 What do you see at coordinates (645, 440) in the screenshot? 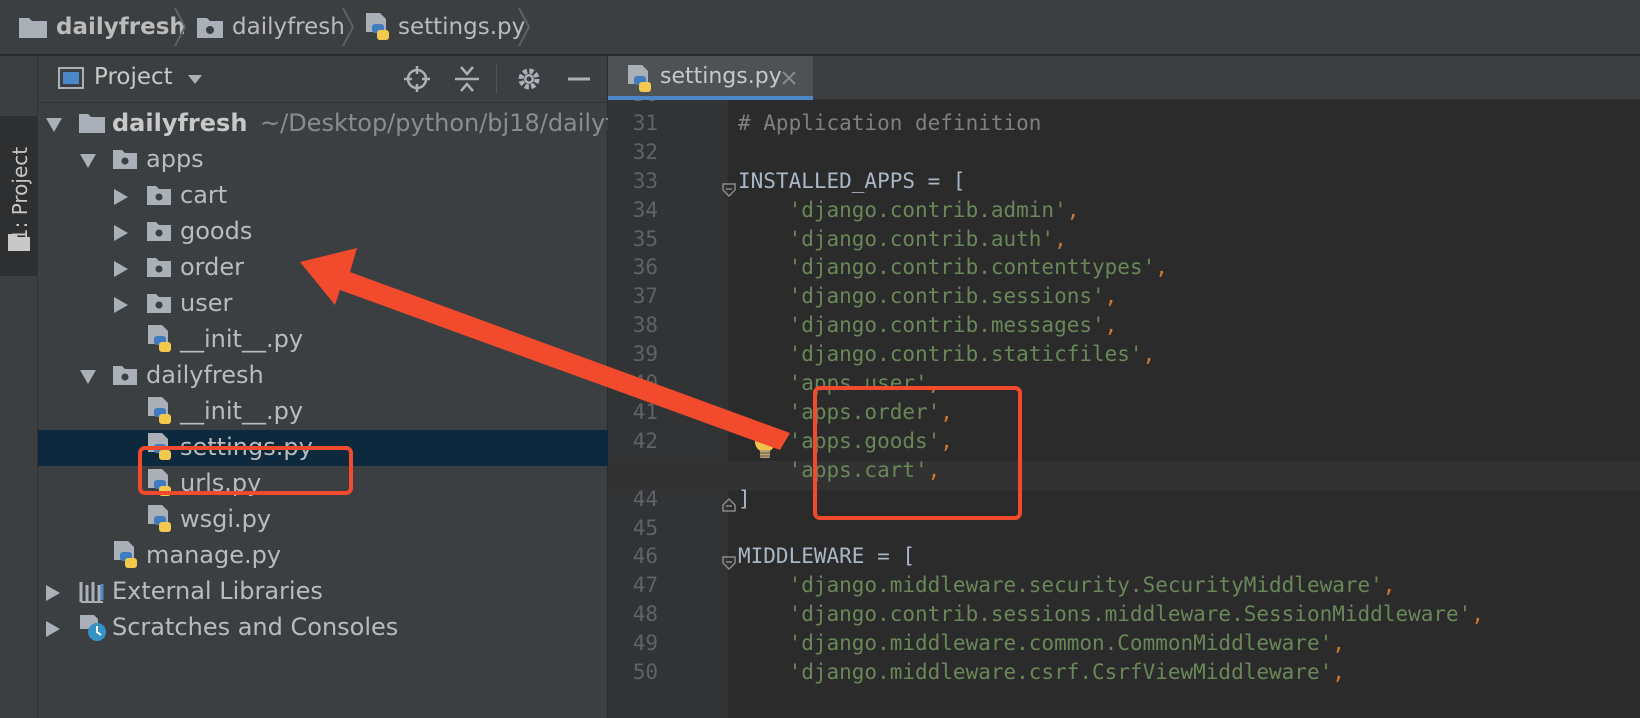
I see `line-number: 42` at bounding box center [645, 440].